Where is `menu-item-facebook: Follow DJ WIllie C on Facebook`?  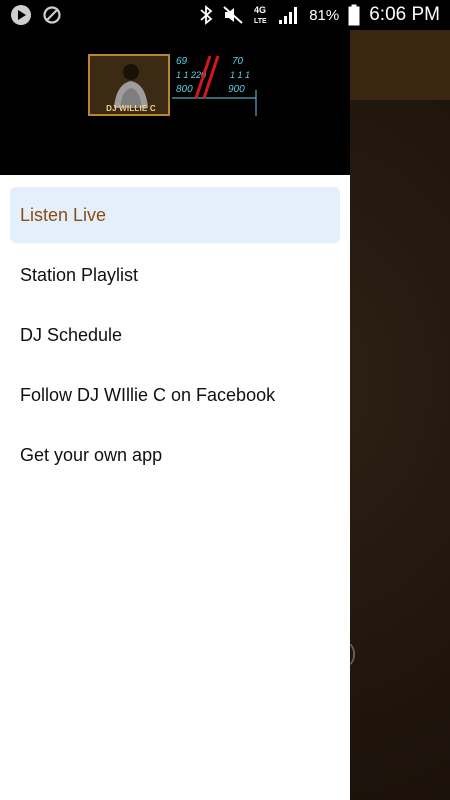 menu-item-facebook: Follow DJ WIllie C on Facebook is located at coordinates (175, 395).